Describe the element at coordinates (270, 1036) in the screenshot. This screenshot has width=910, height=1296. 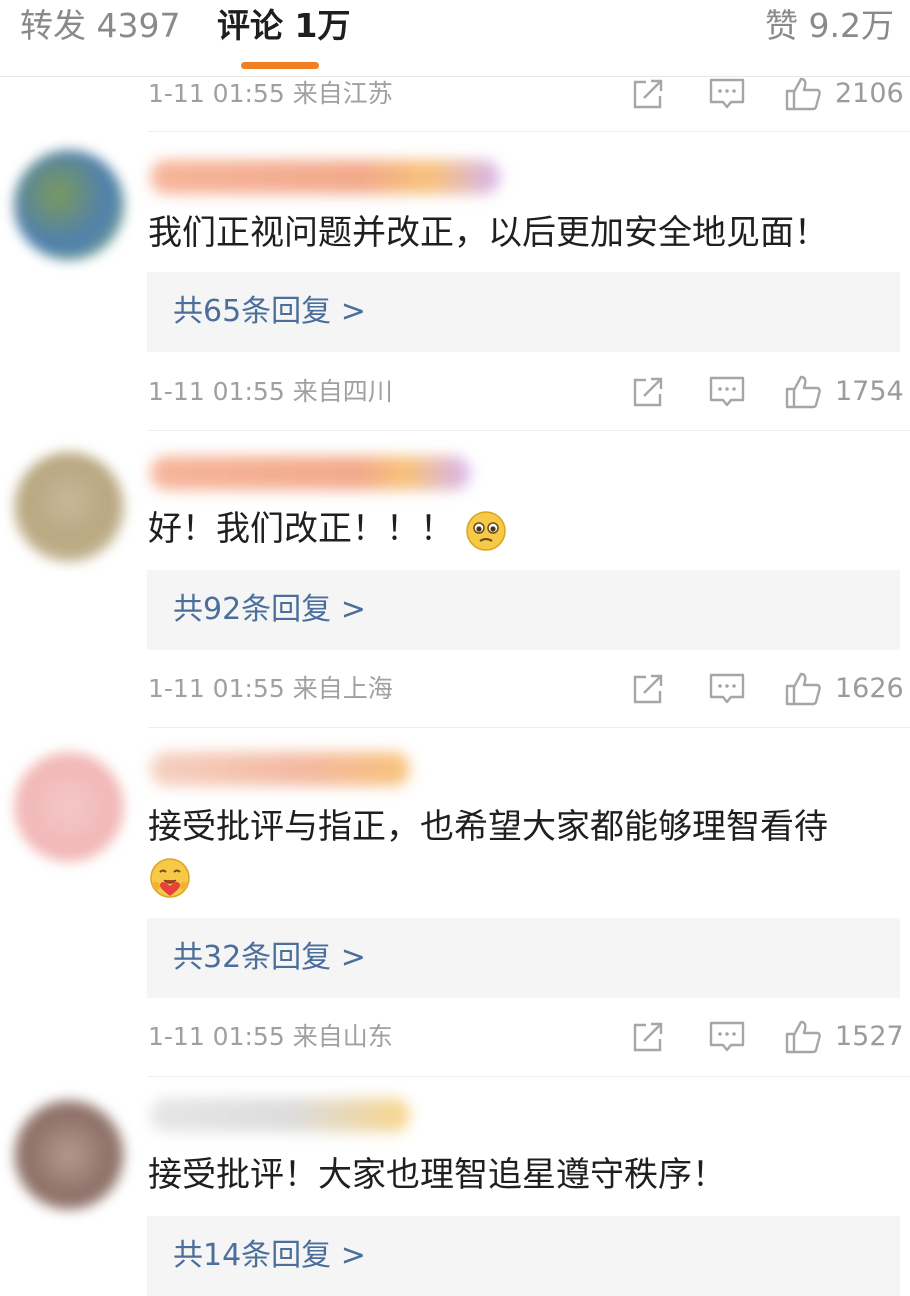
I see `comment-timestamp: 1-11 01:55 来自山东` at that location.